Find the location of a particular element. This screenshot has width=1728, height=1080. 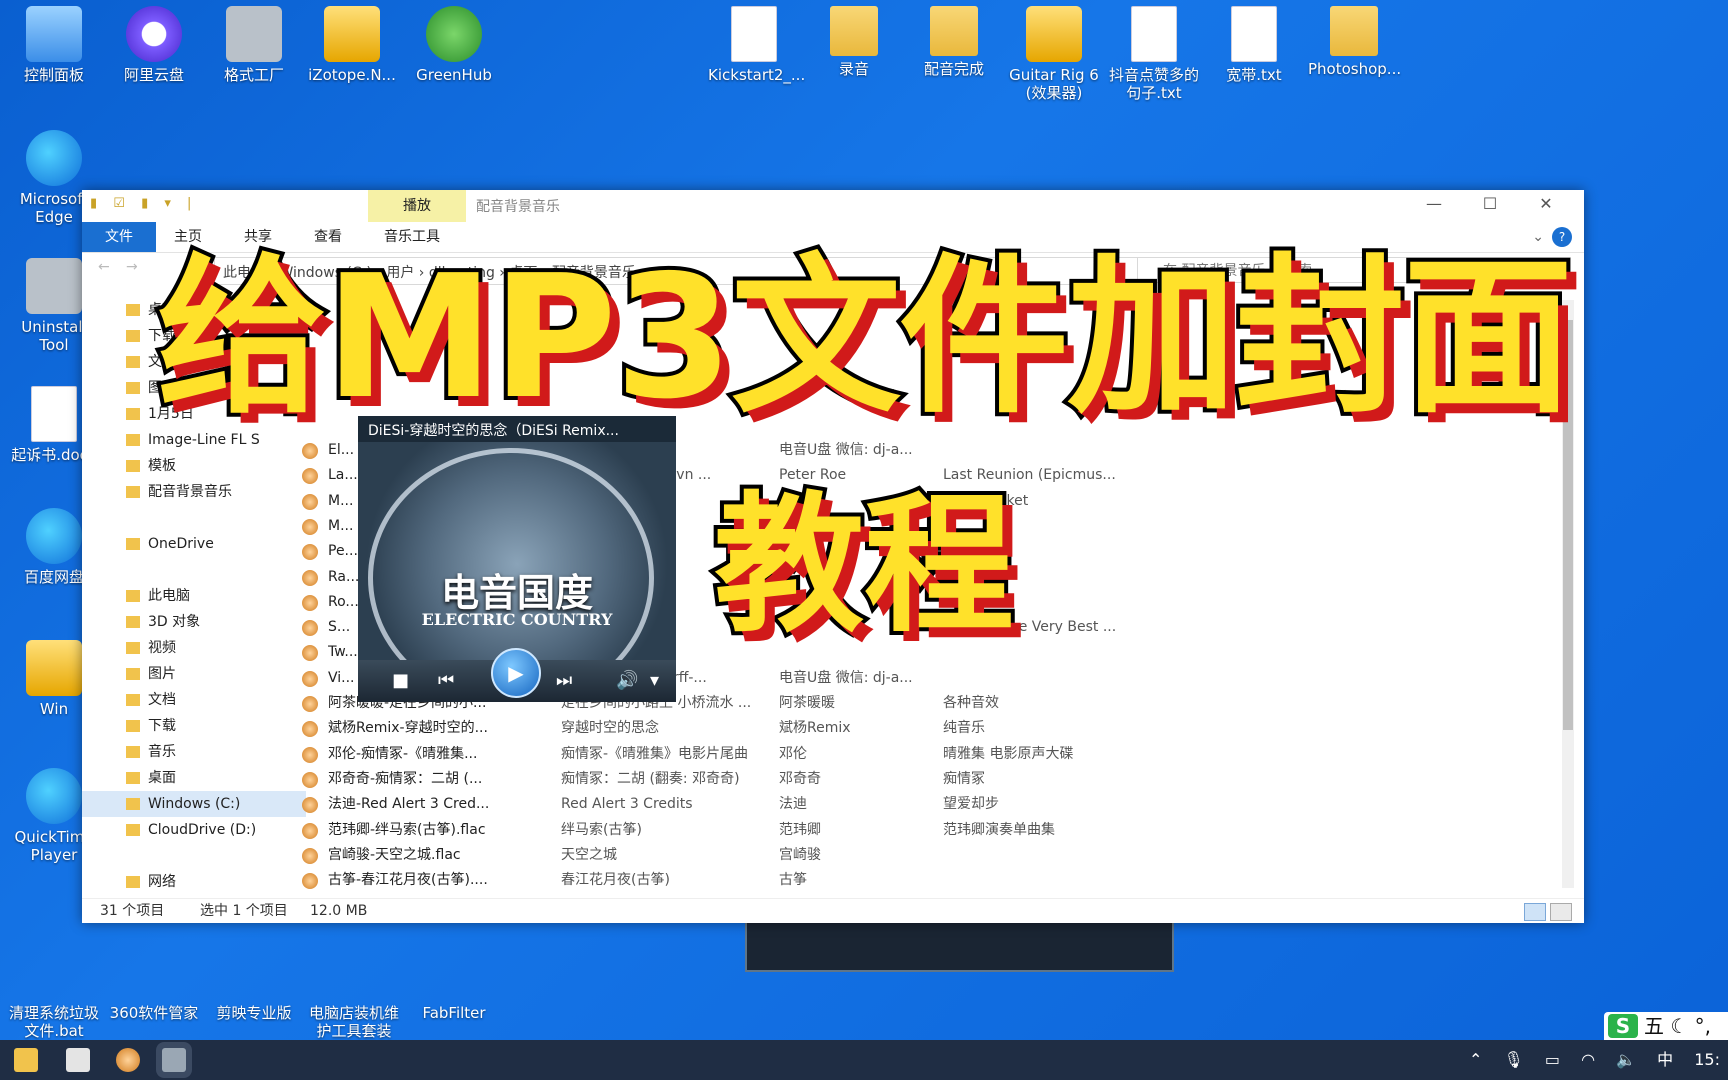

file-row: 邓奇奇-痴情冢：二胡 (... 痴情冢：二胡 (翻奏: 邓奇奇) 邓奇奇 痴情冢 is located at coordinates (764, 779).